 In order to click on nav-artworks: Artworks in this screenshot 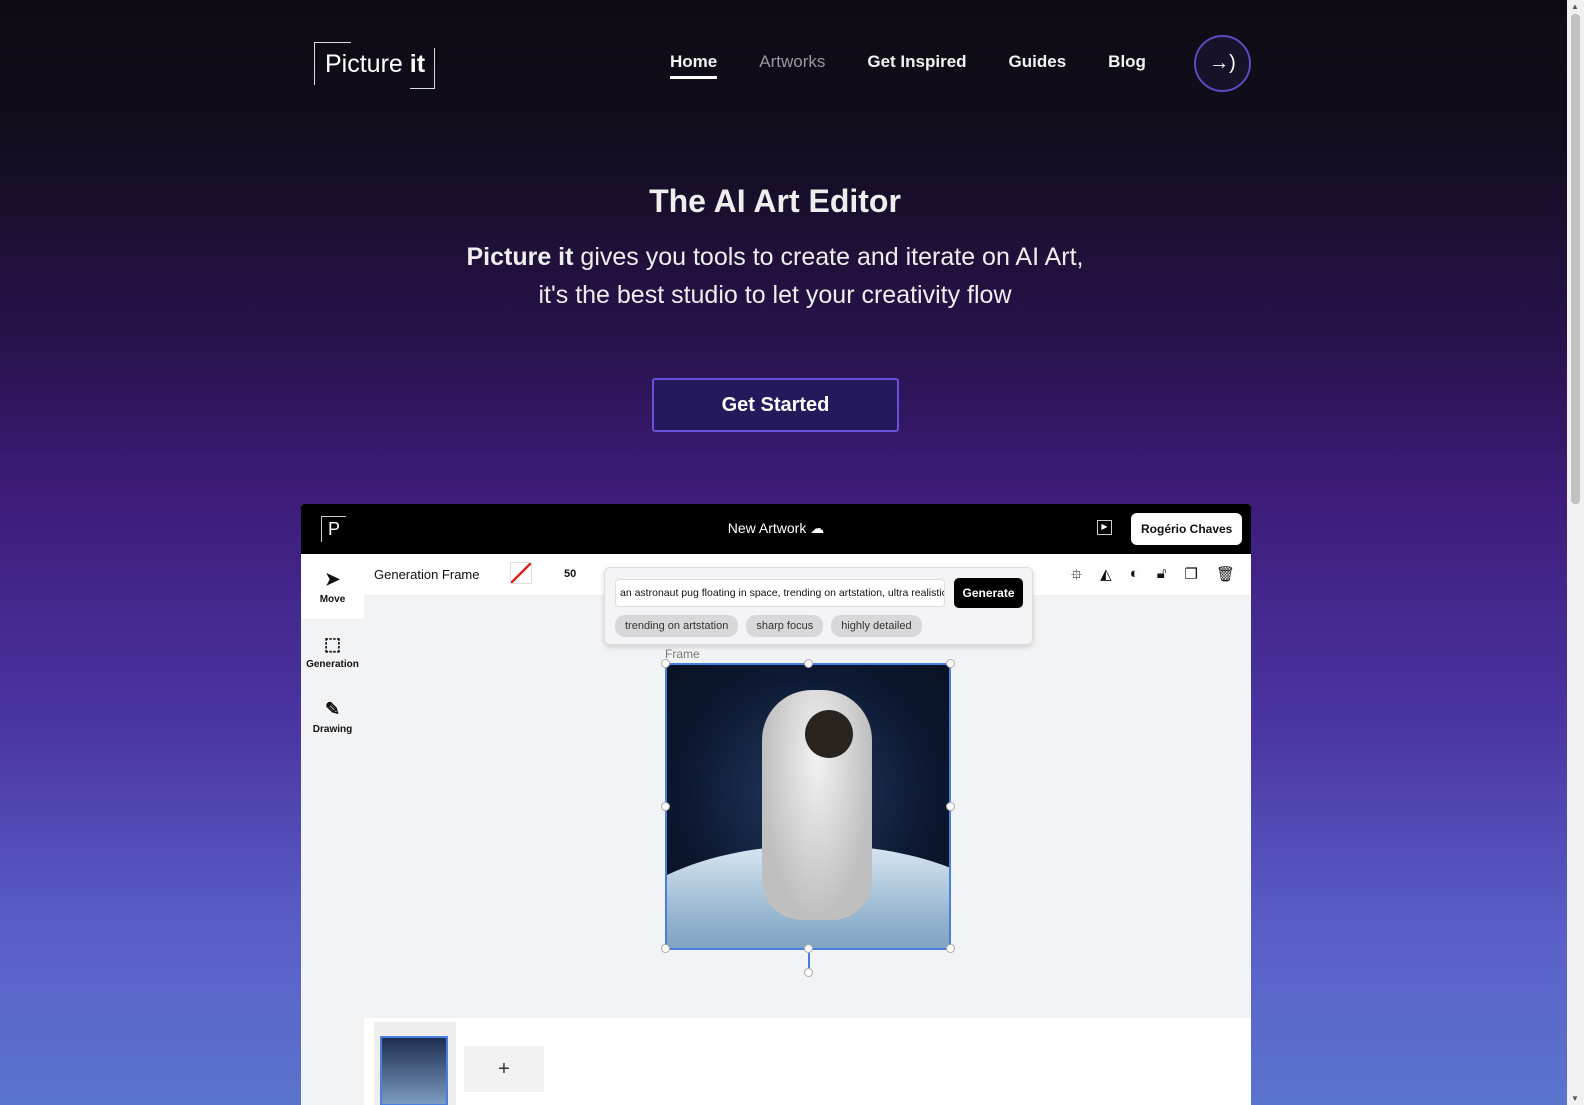, I will do `click(792, 65)`.